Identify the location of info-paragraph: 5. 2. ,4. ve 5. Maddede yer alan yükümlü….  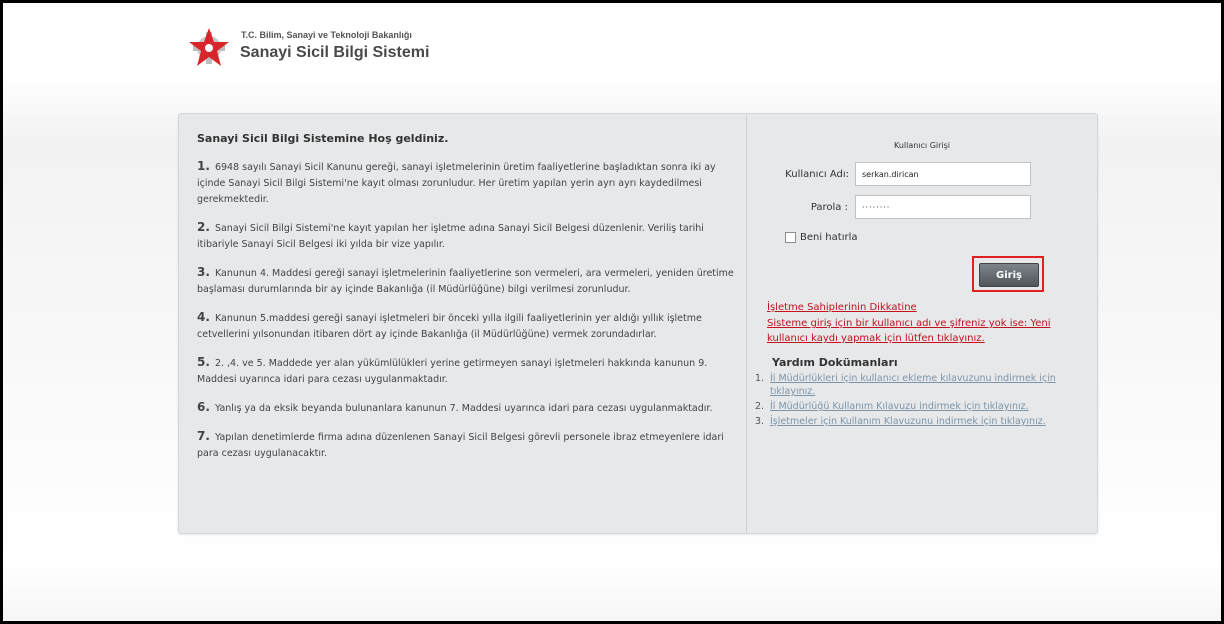
(467, 371).